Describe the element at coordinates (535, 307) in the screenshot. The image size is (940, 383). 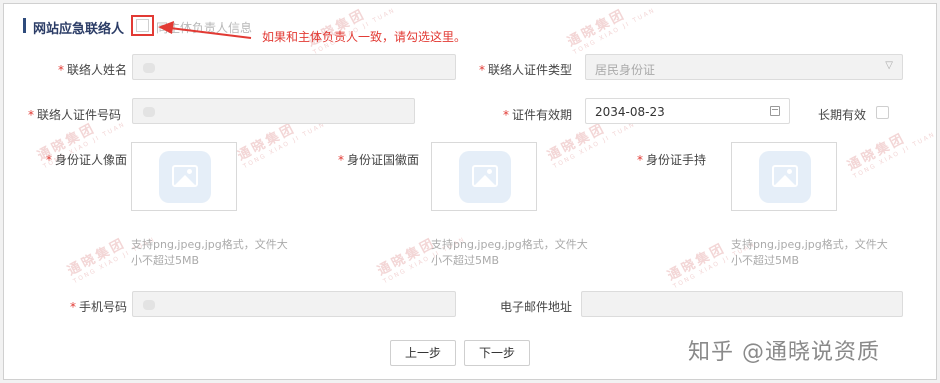
I see `email-label: 电子邮件地址` at that location.